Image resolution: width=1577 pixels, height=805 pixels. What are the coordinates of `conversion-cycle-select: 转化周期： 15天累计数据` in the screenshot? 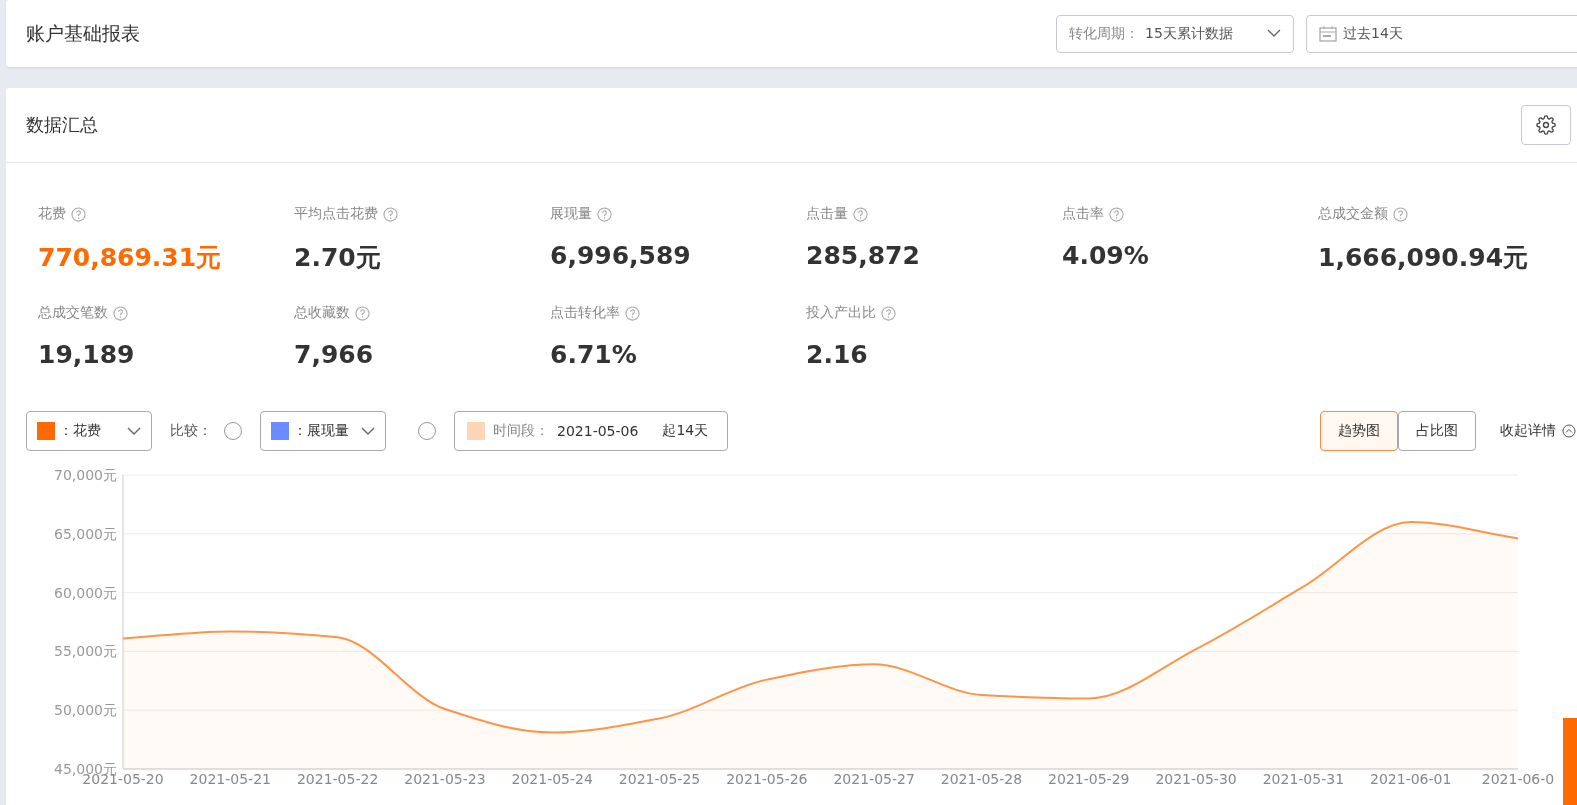 It's located at (1175, 33).